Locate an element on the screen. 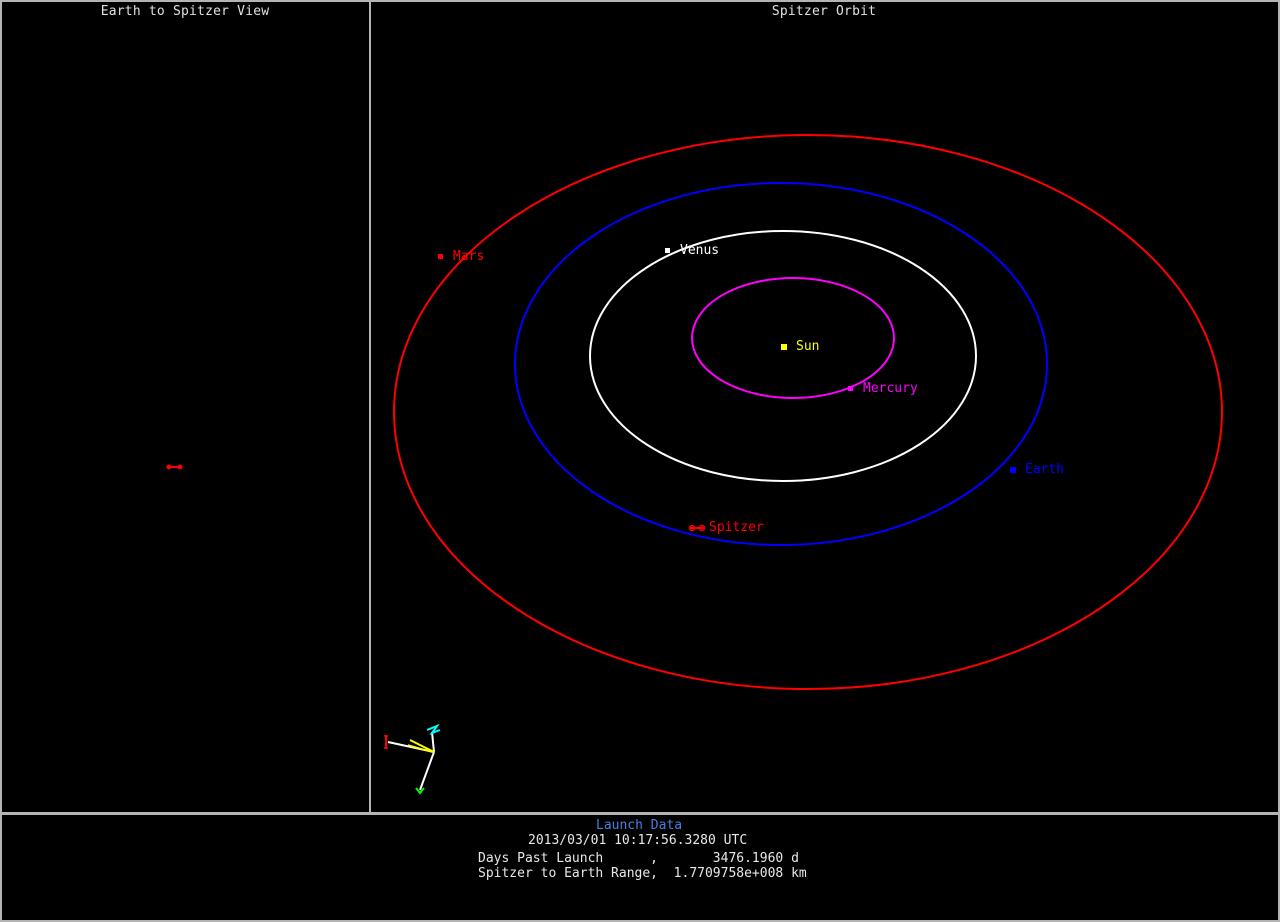 The height and width of the screenshot is (922, 1280). axis-triad-icon is located at coordinates (412, 759).